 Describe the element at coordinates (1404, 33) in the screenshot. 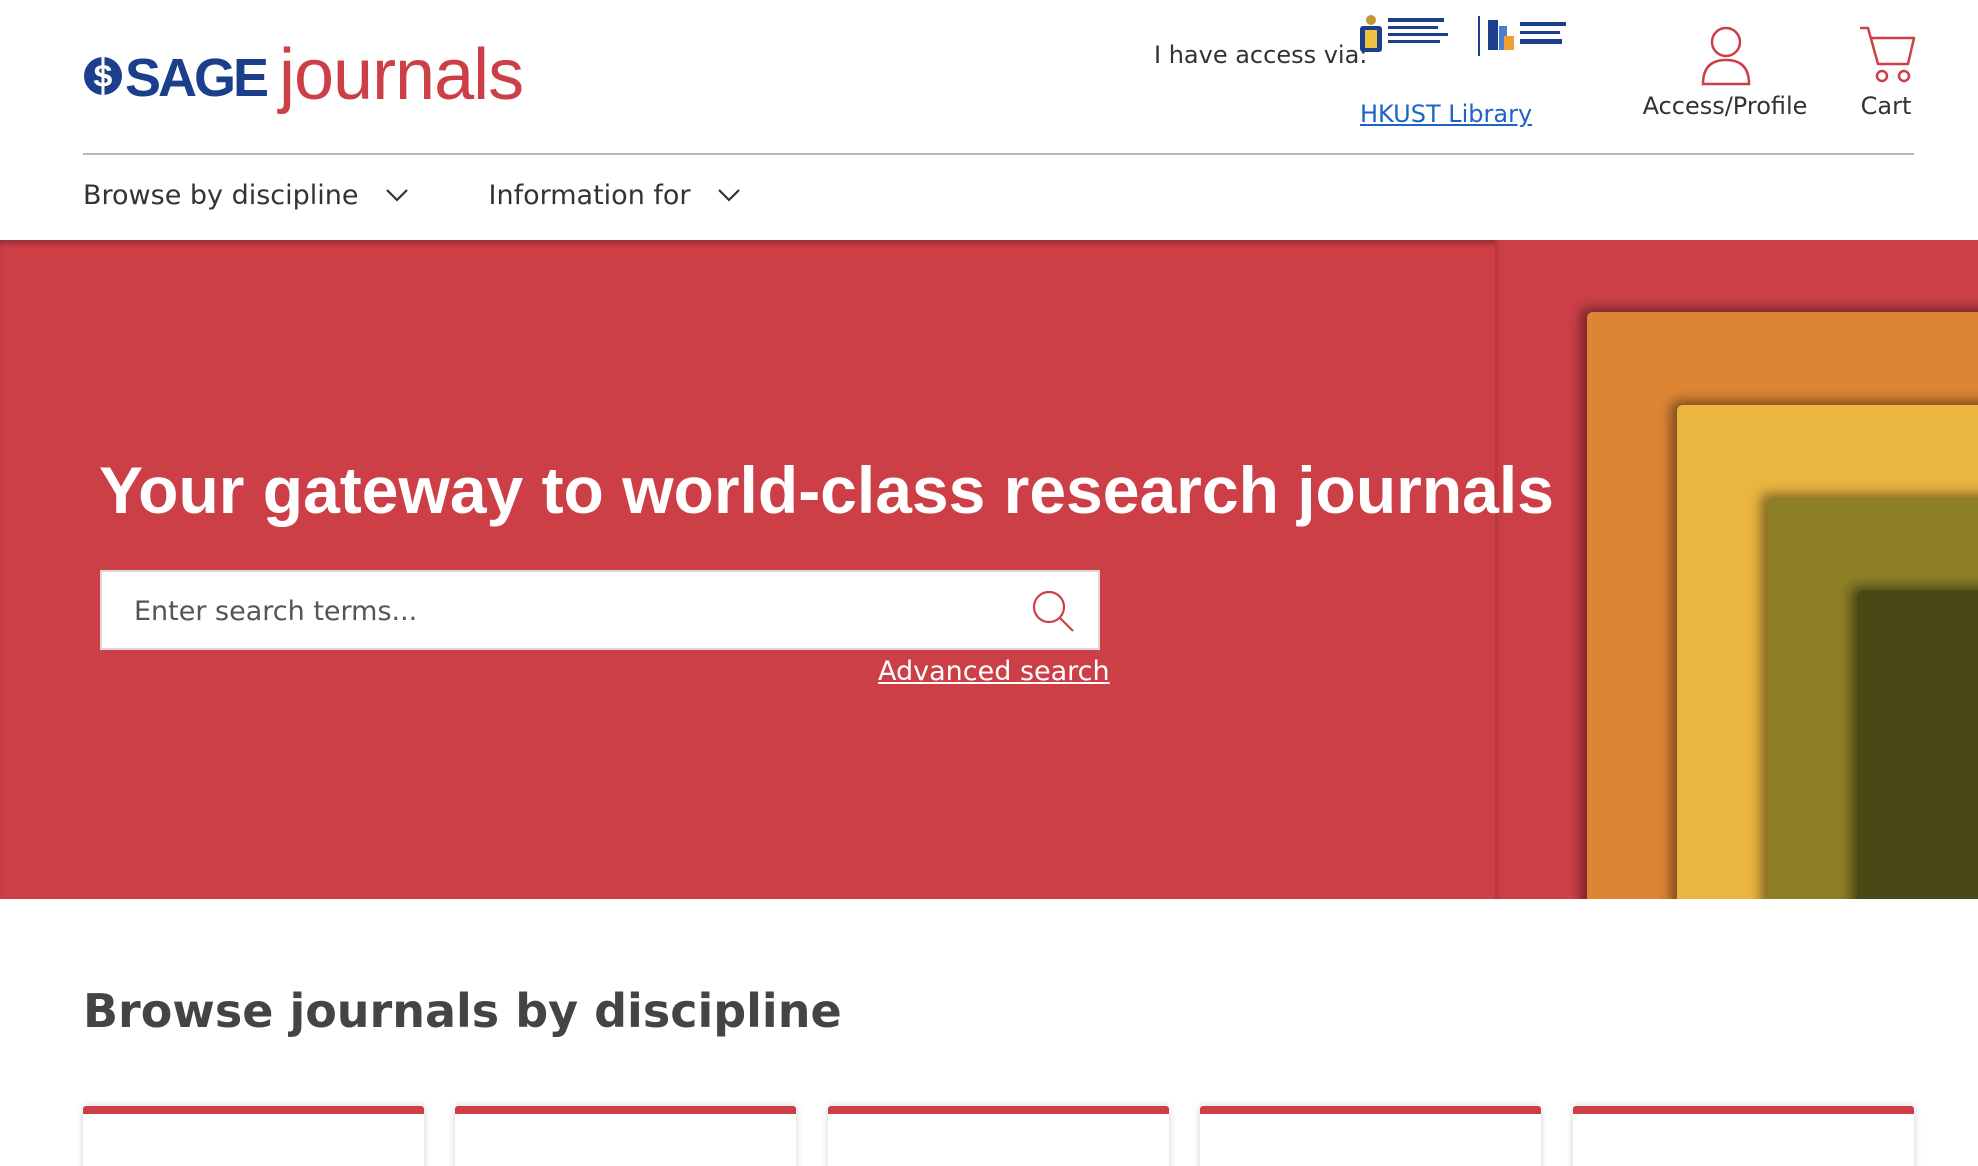

I see `hkust-logo-icon` at that location.